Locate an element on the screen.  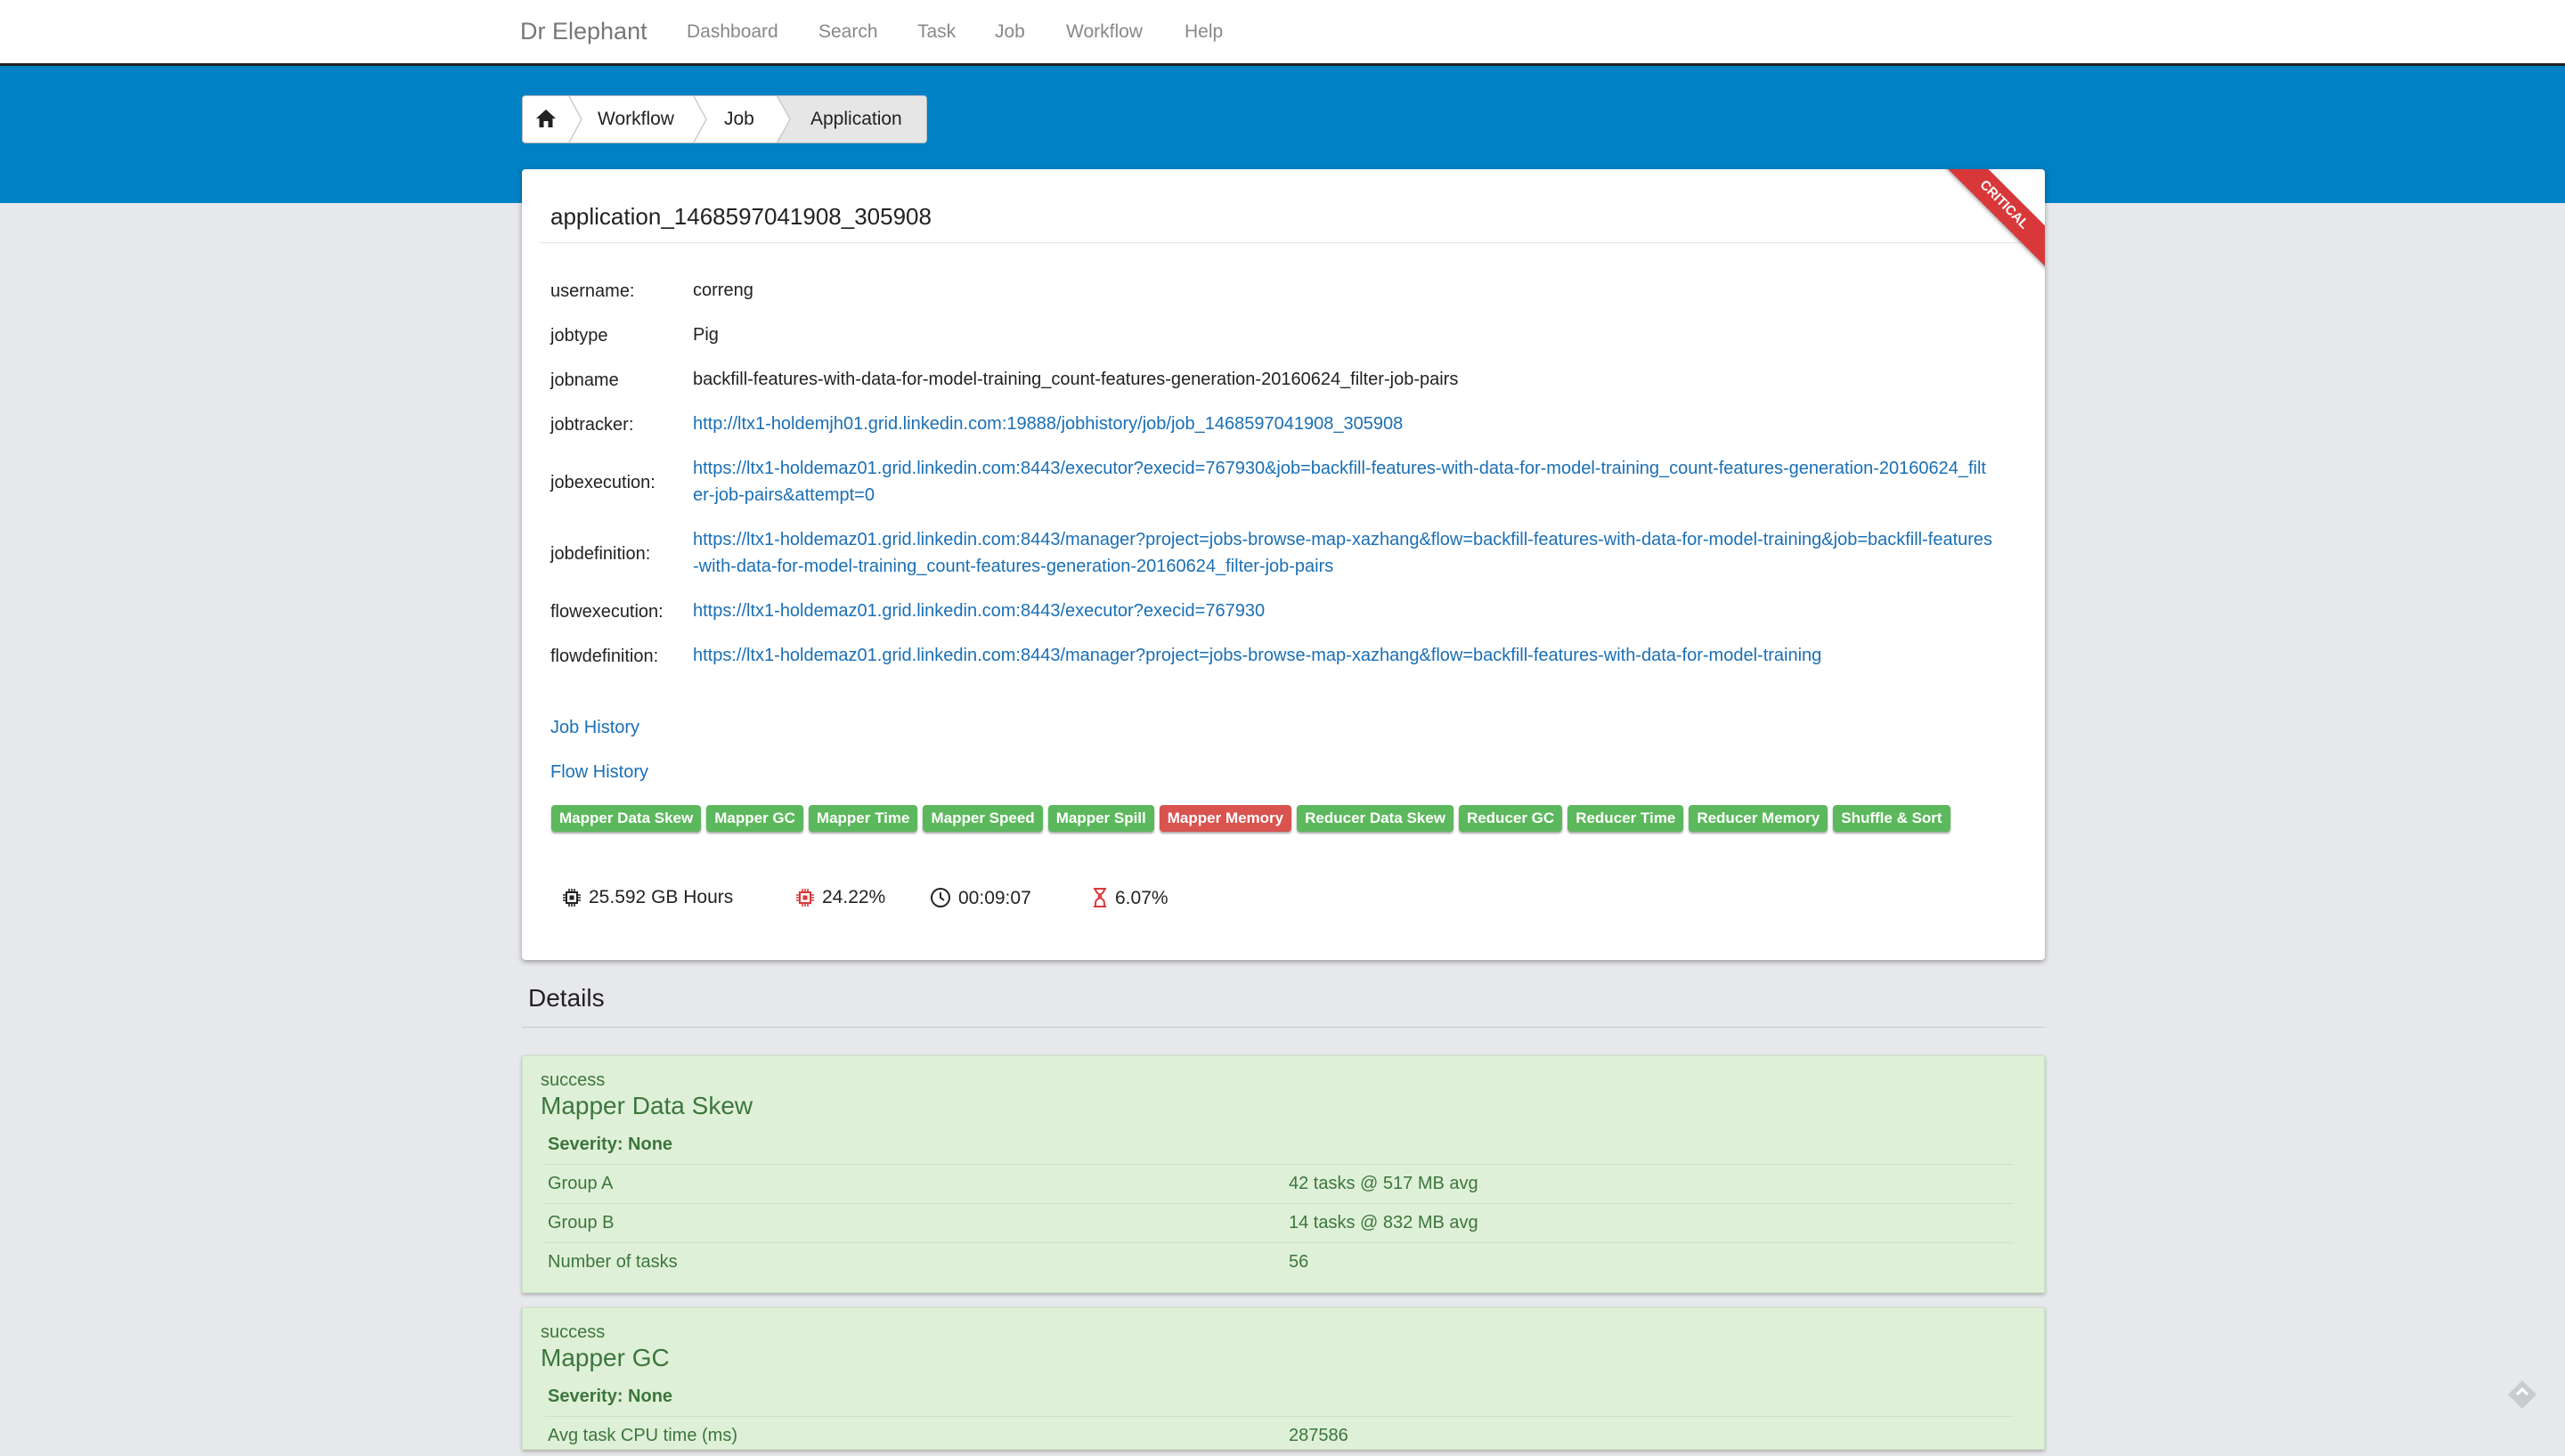
heuristic-tag-mapper-gc: Mapper GC is located at coordinates (754, 818).